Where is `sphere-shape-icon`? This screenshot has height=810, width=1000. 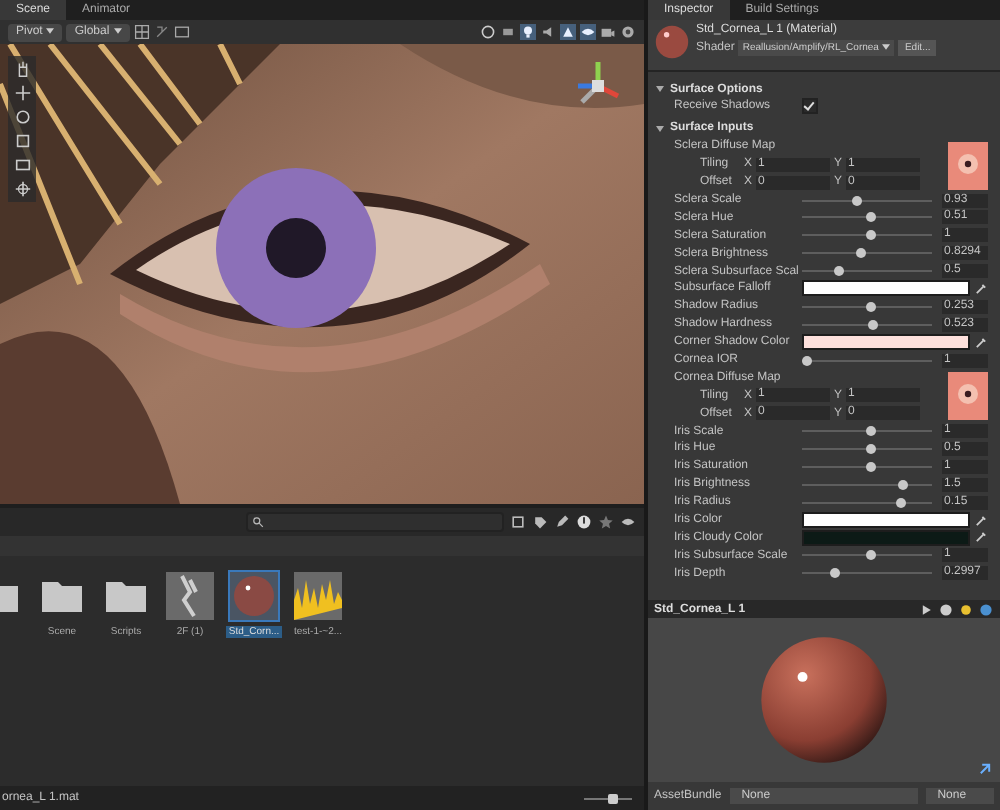
sphere-shape-icon is located at coordinates (946, 609).